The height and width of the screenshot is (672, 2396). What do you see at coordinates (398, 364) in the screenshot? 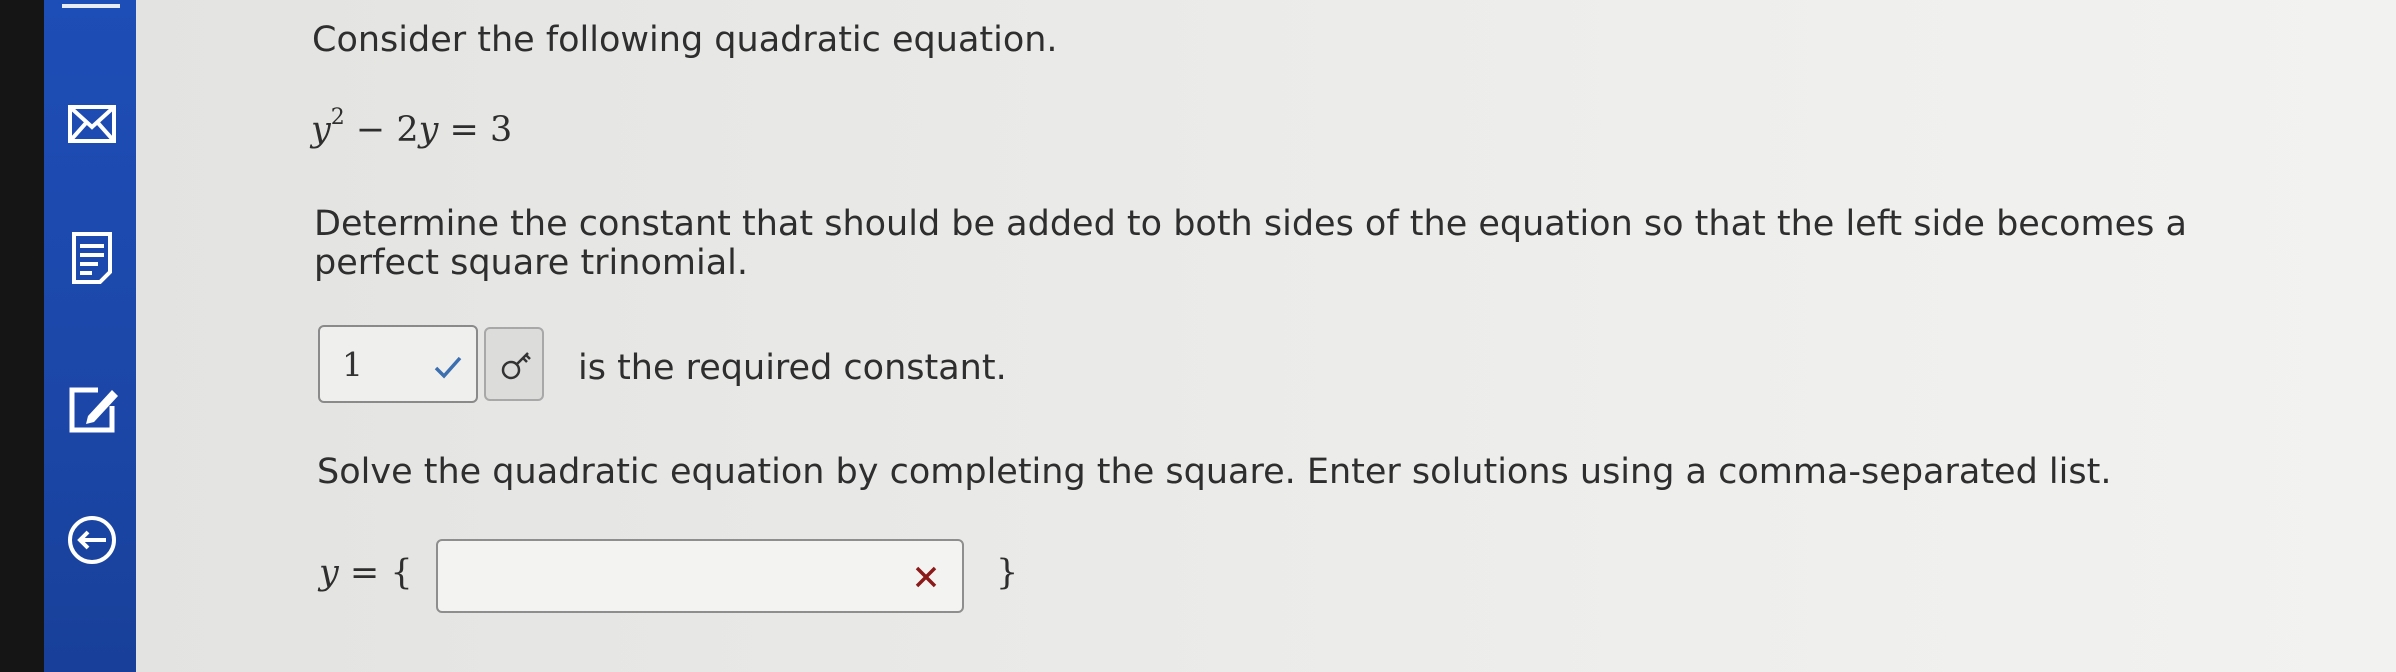
I see `constant-answer-field: 1` at bounding box center [398, 364].